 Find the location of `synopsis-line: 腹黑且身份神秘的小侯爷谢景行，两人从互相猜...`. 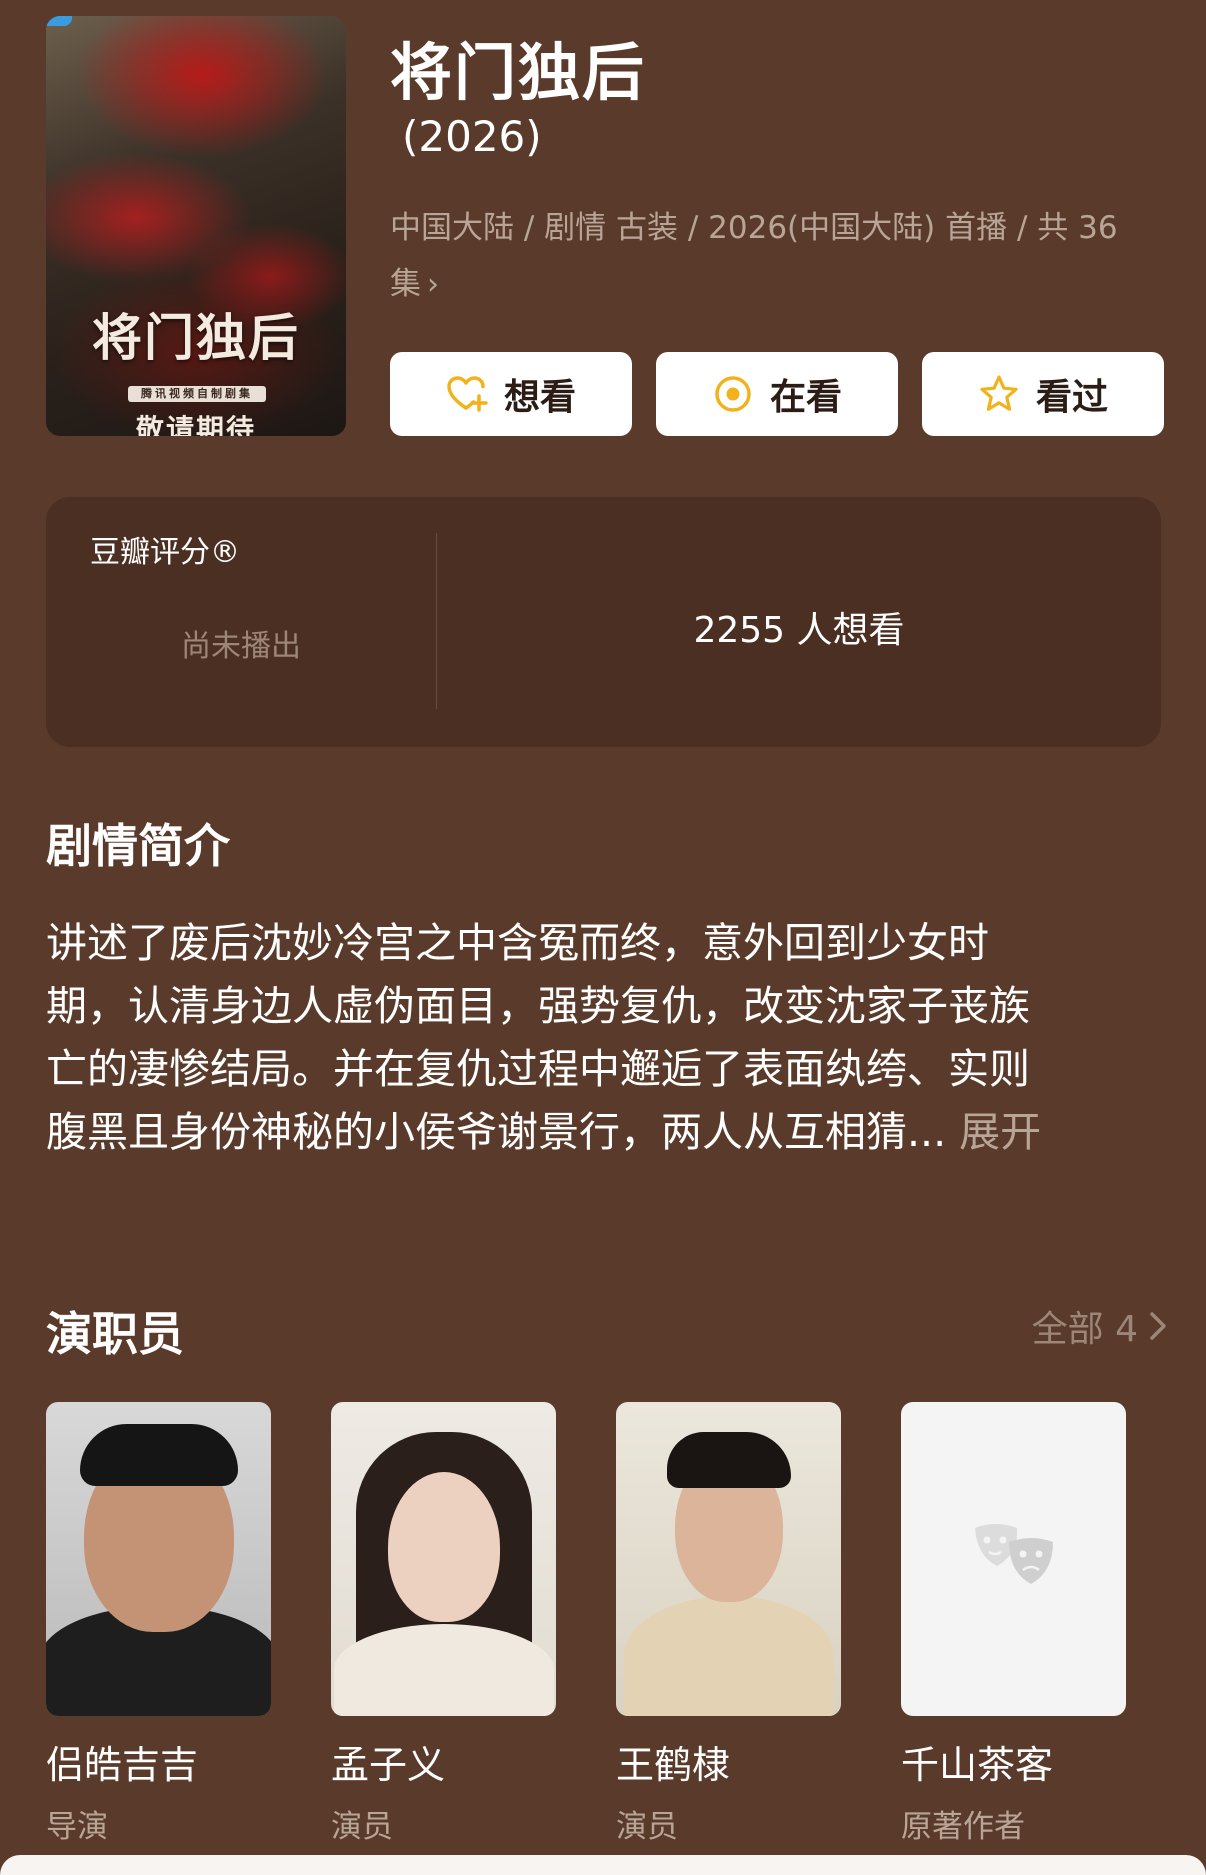

synopsis-line: 腹黑且身份神秘的小侯爷谢景行，两人从互相猜... is located at coordinates (496, 1132).